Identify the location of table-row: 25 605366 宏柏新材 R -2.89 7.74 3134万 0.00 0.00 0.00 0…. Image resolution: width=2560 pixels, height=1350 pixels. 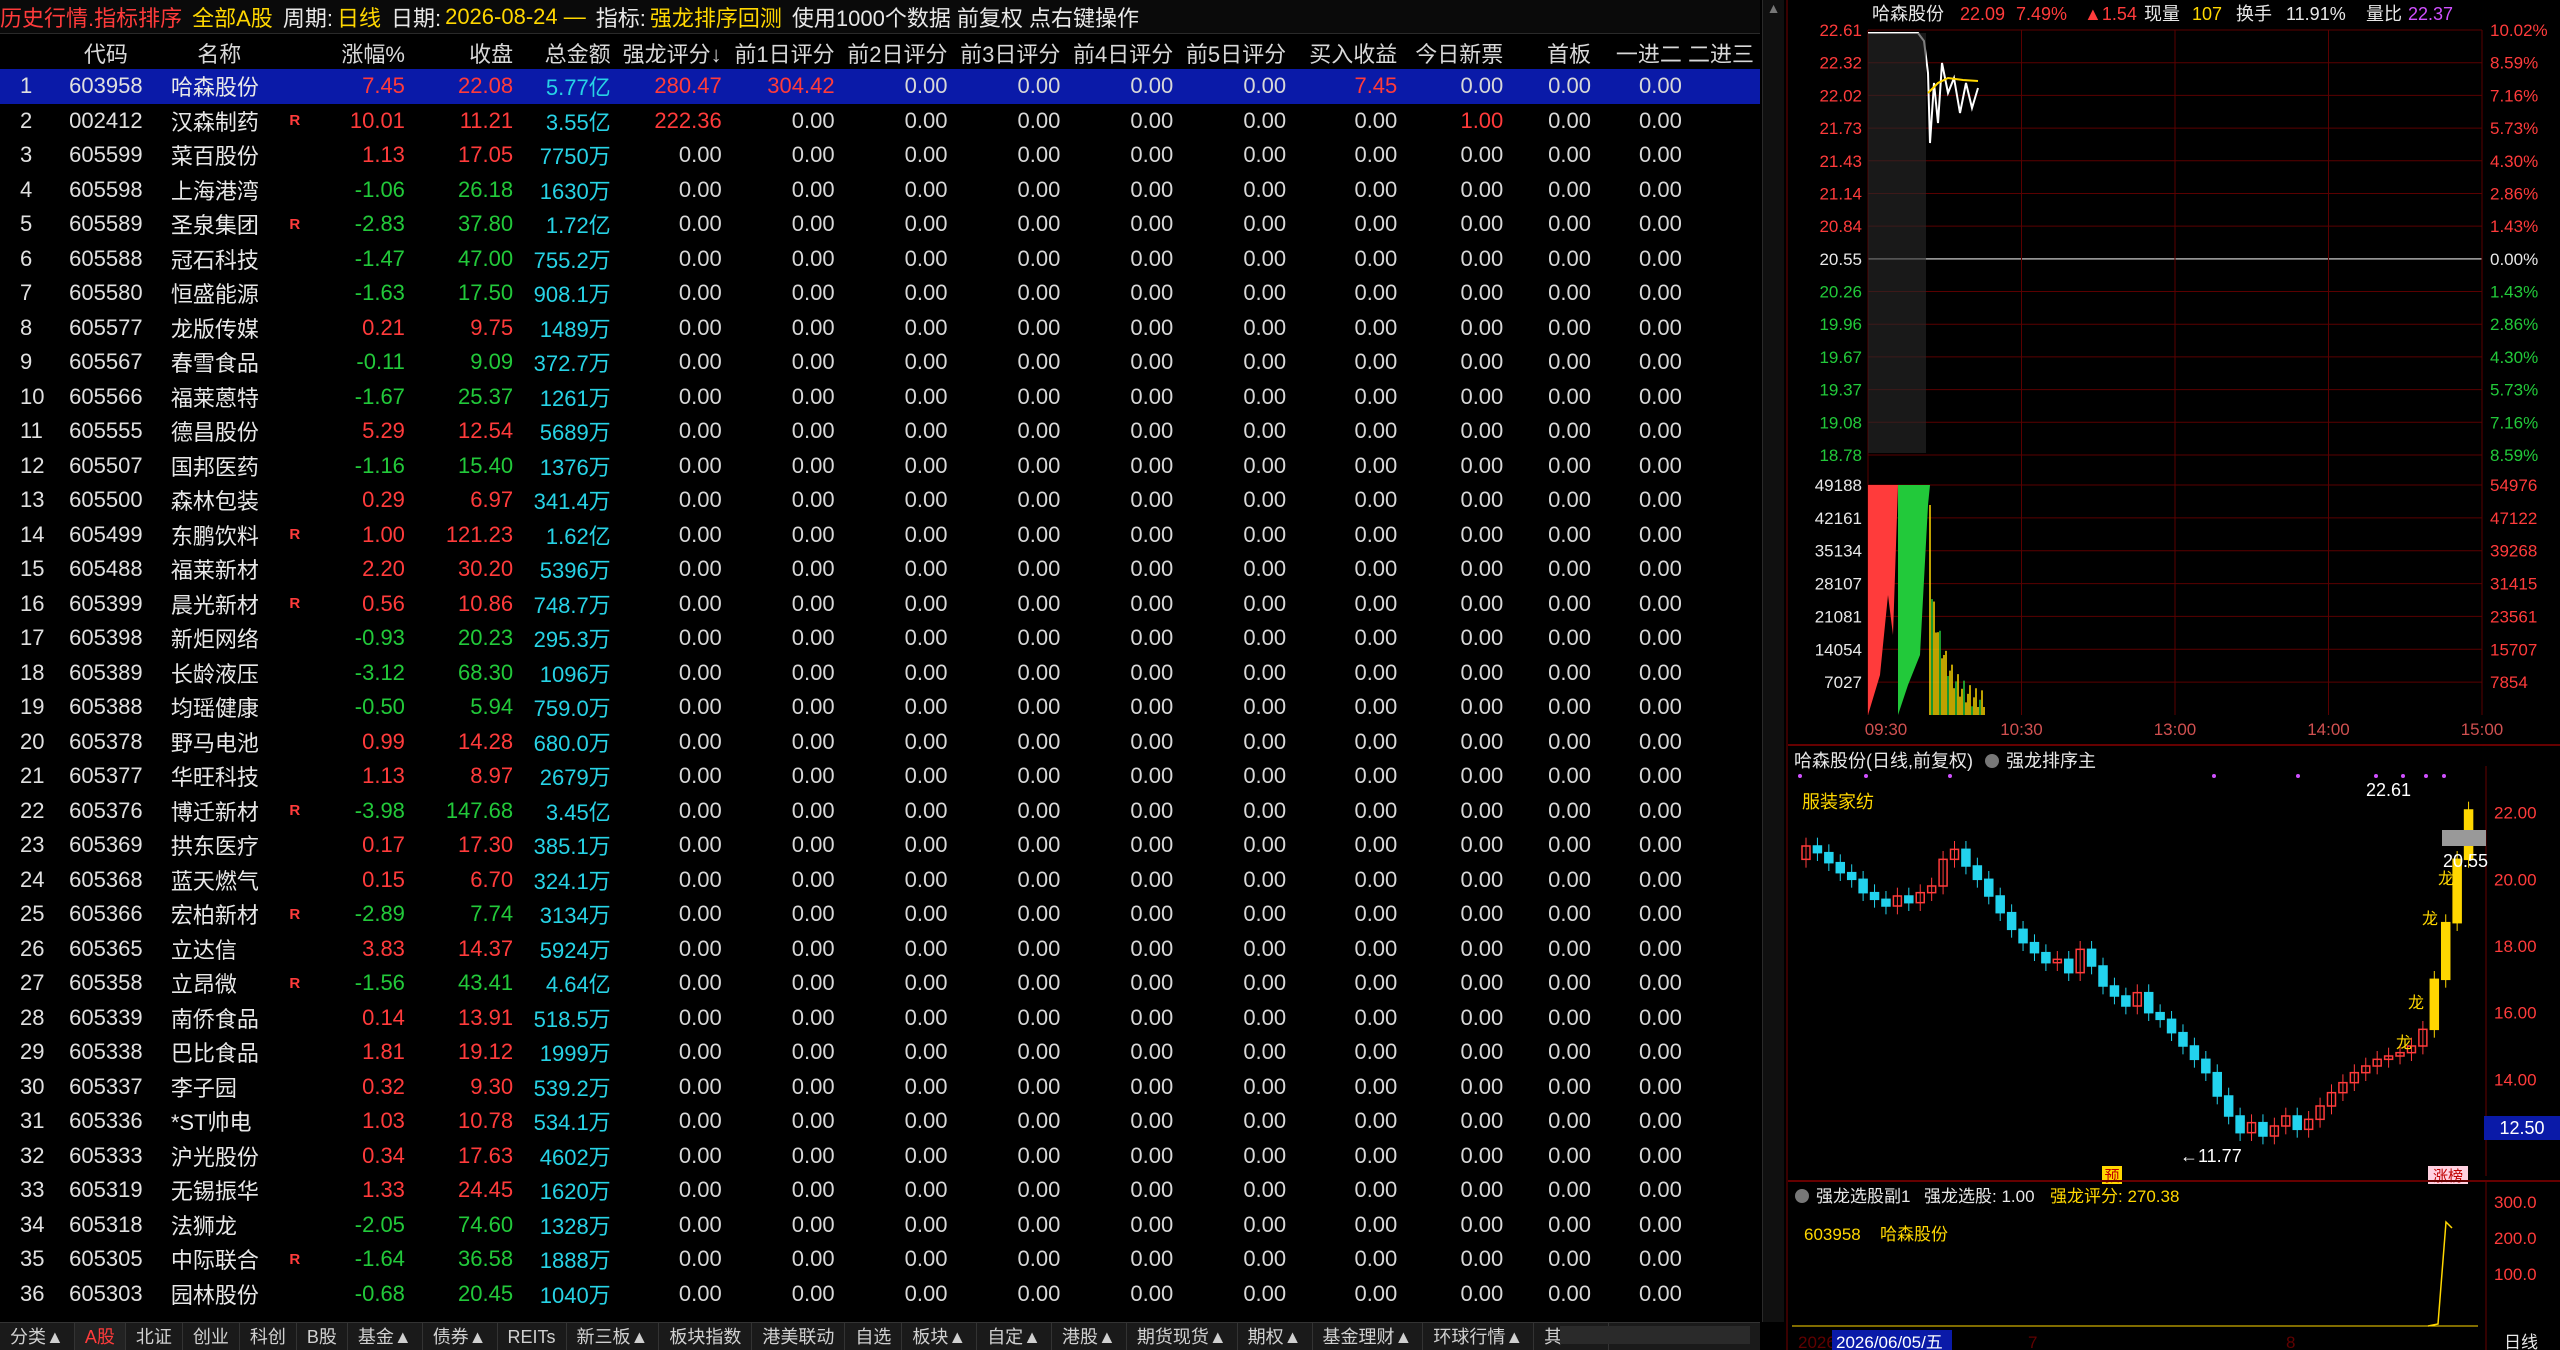
(880, 914).